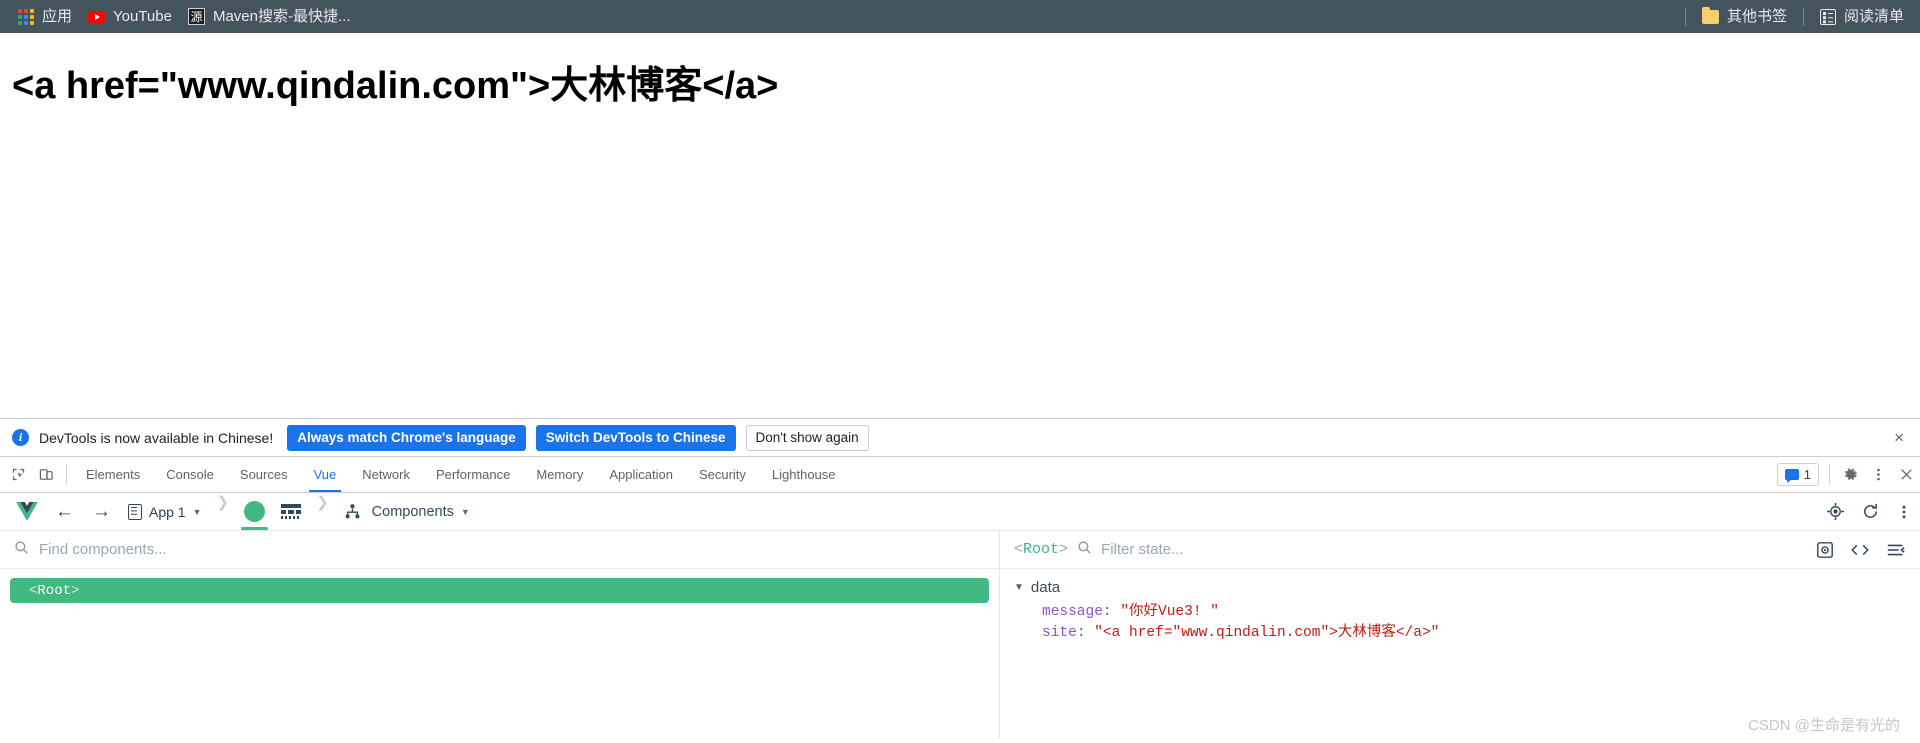 This screenshot has width=1920, height=743. What do you see at coordinates (465, 511) in the screenshot?
I see `chevron-down-icon-2: ▼` at bounding box center [465, 511].